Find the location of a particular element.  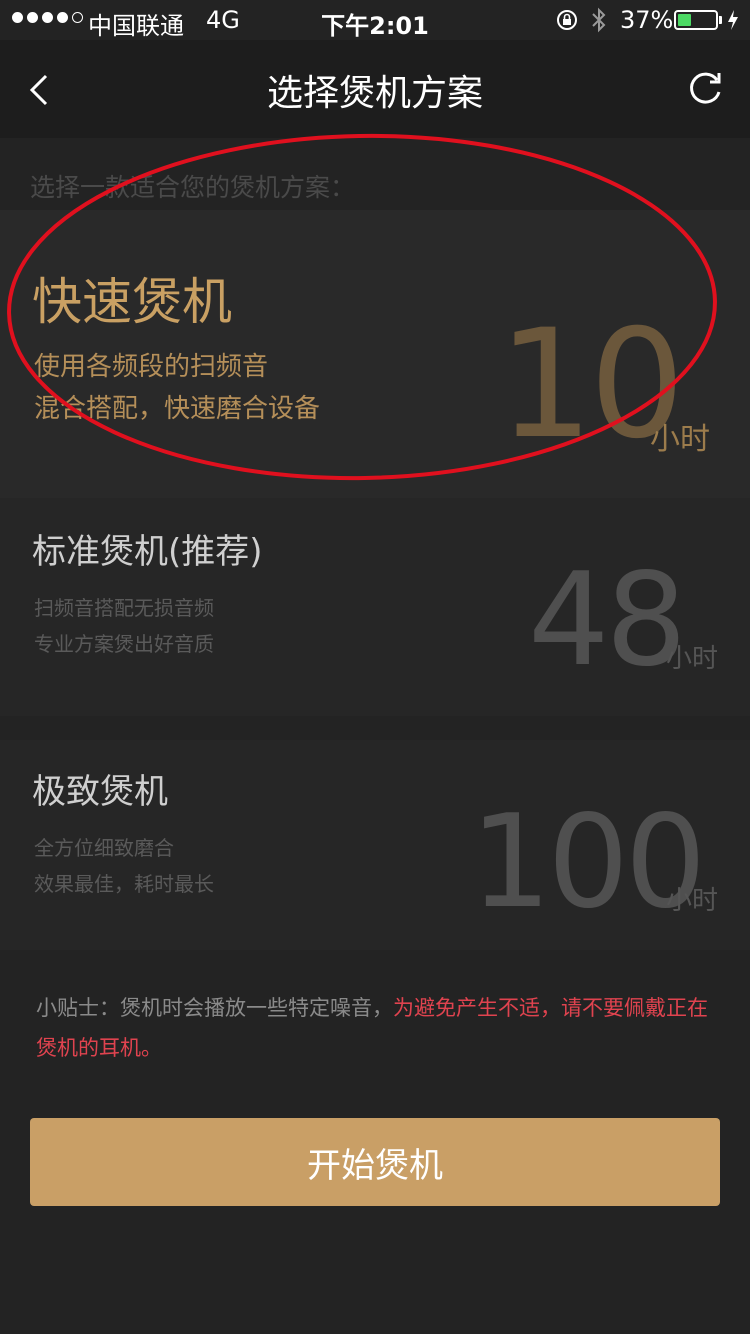

plan-hours: 48 is located at coordinates (607, 620).